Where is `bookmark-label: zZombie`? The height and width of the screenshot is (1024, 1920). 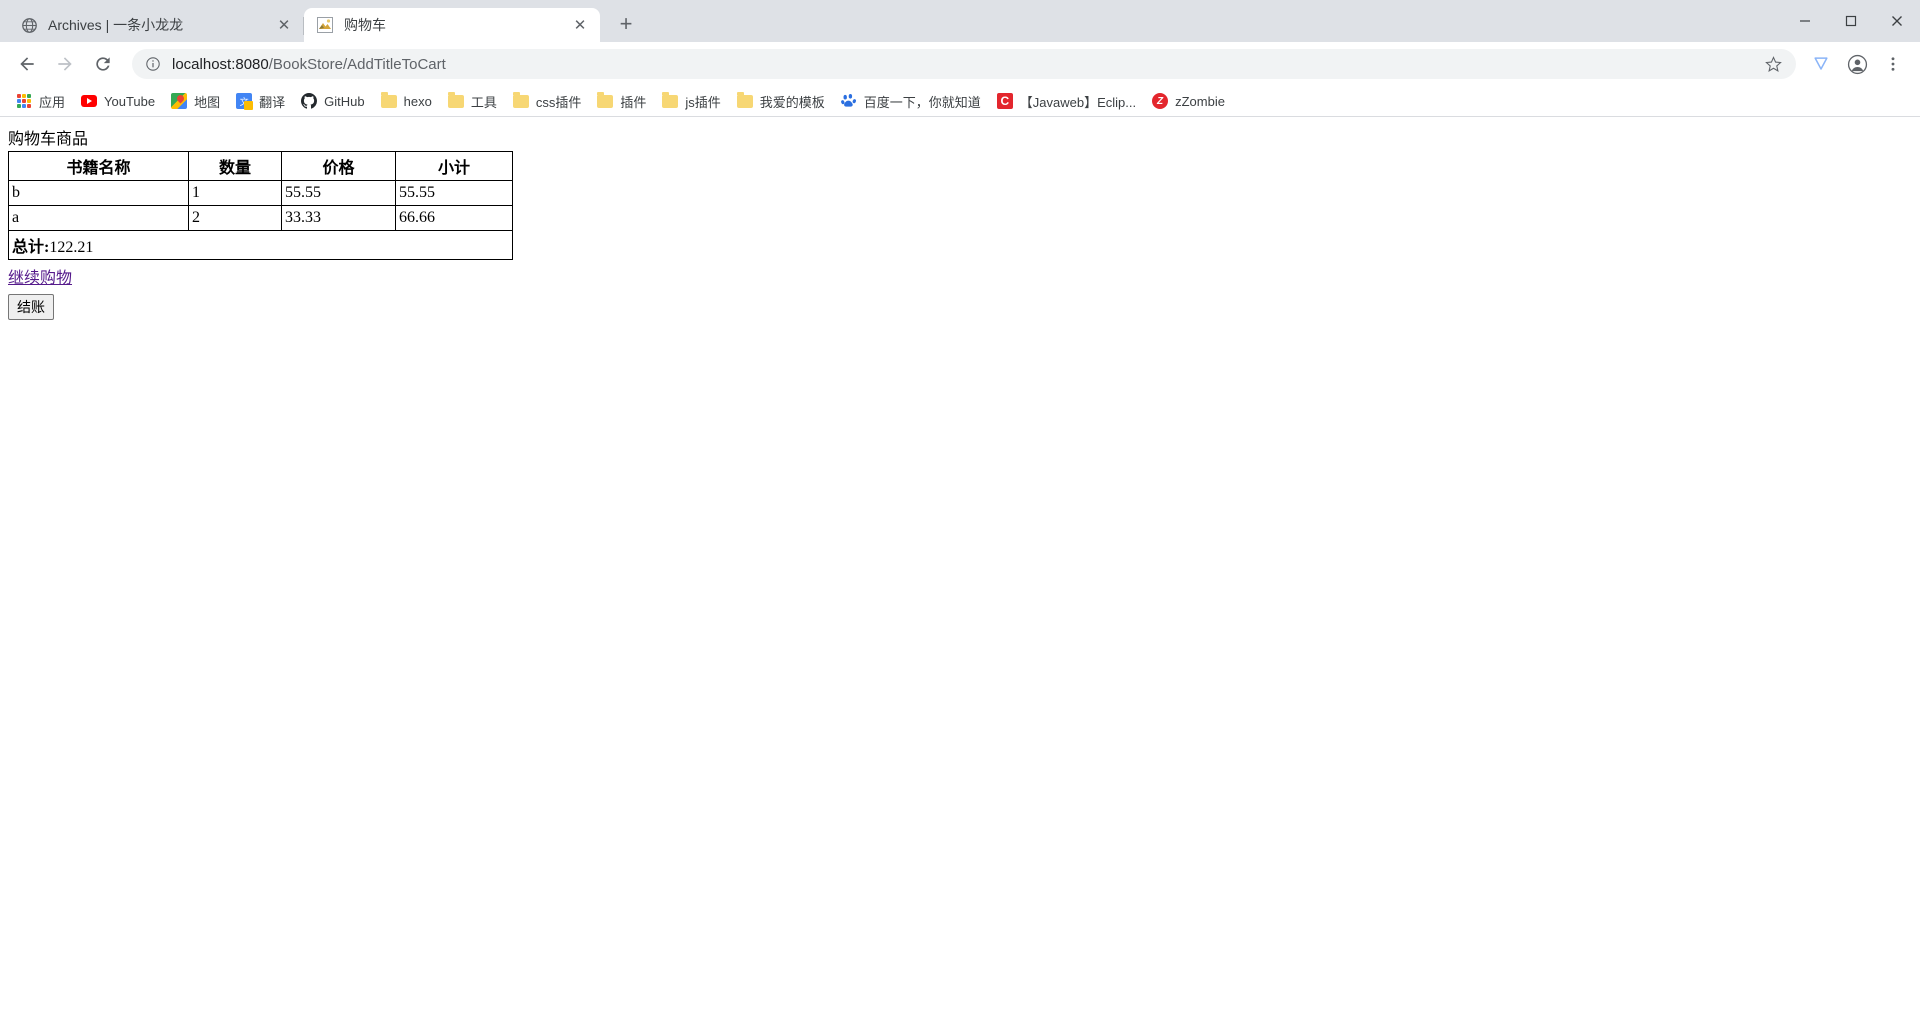 bookmark-label: zZombie is located at coordinates (1200, 101).